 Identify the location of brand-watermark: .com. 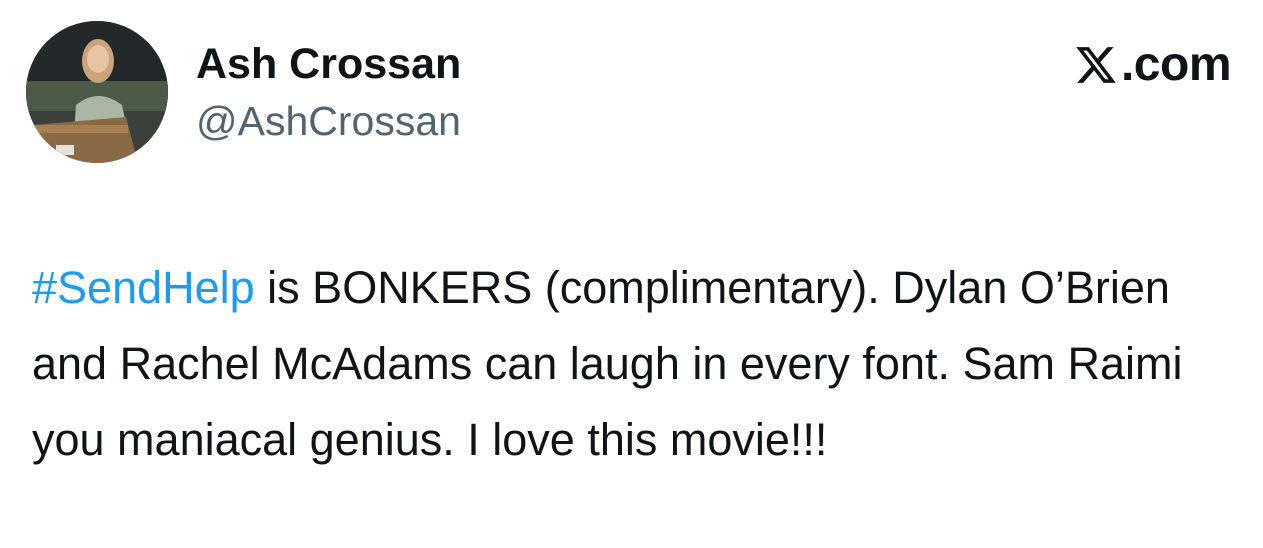
(1152, 65).